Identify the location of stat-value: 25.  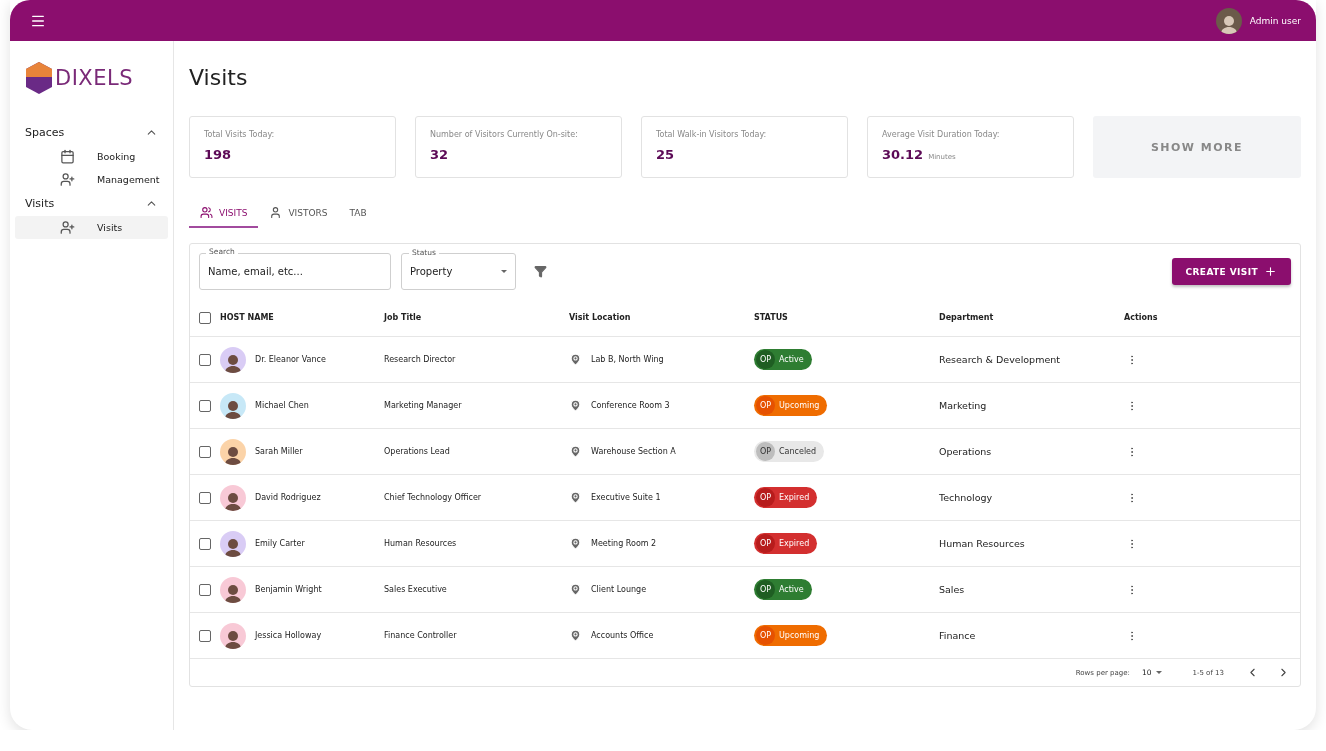
(665, 154).